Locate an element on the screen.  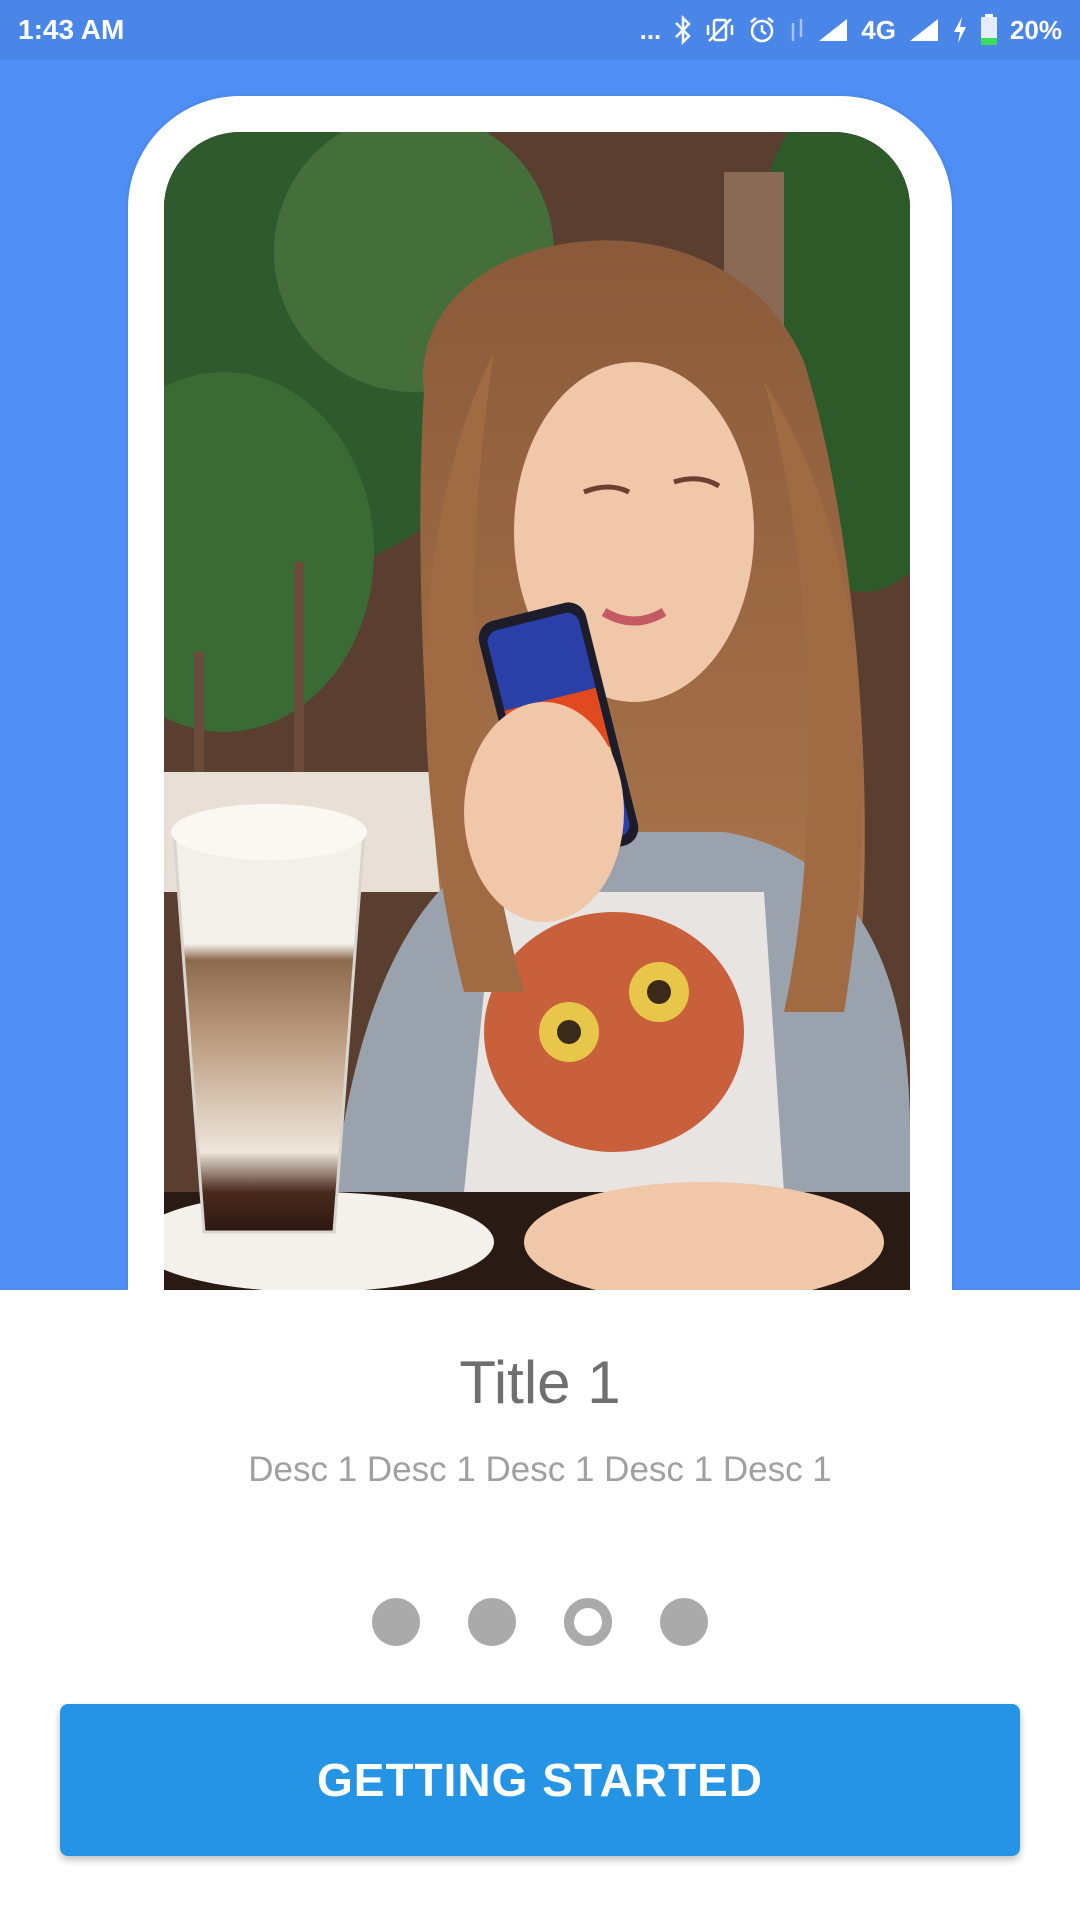
alarm-icon is located at coordinates (762, 30).